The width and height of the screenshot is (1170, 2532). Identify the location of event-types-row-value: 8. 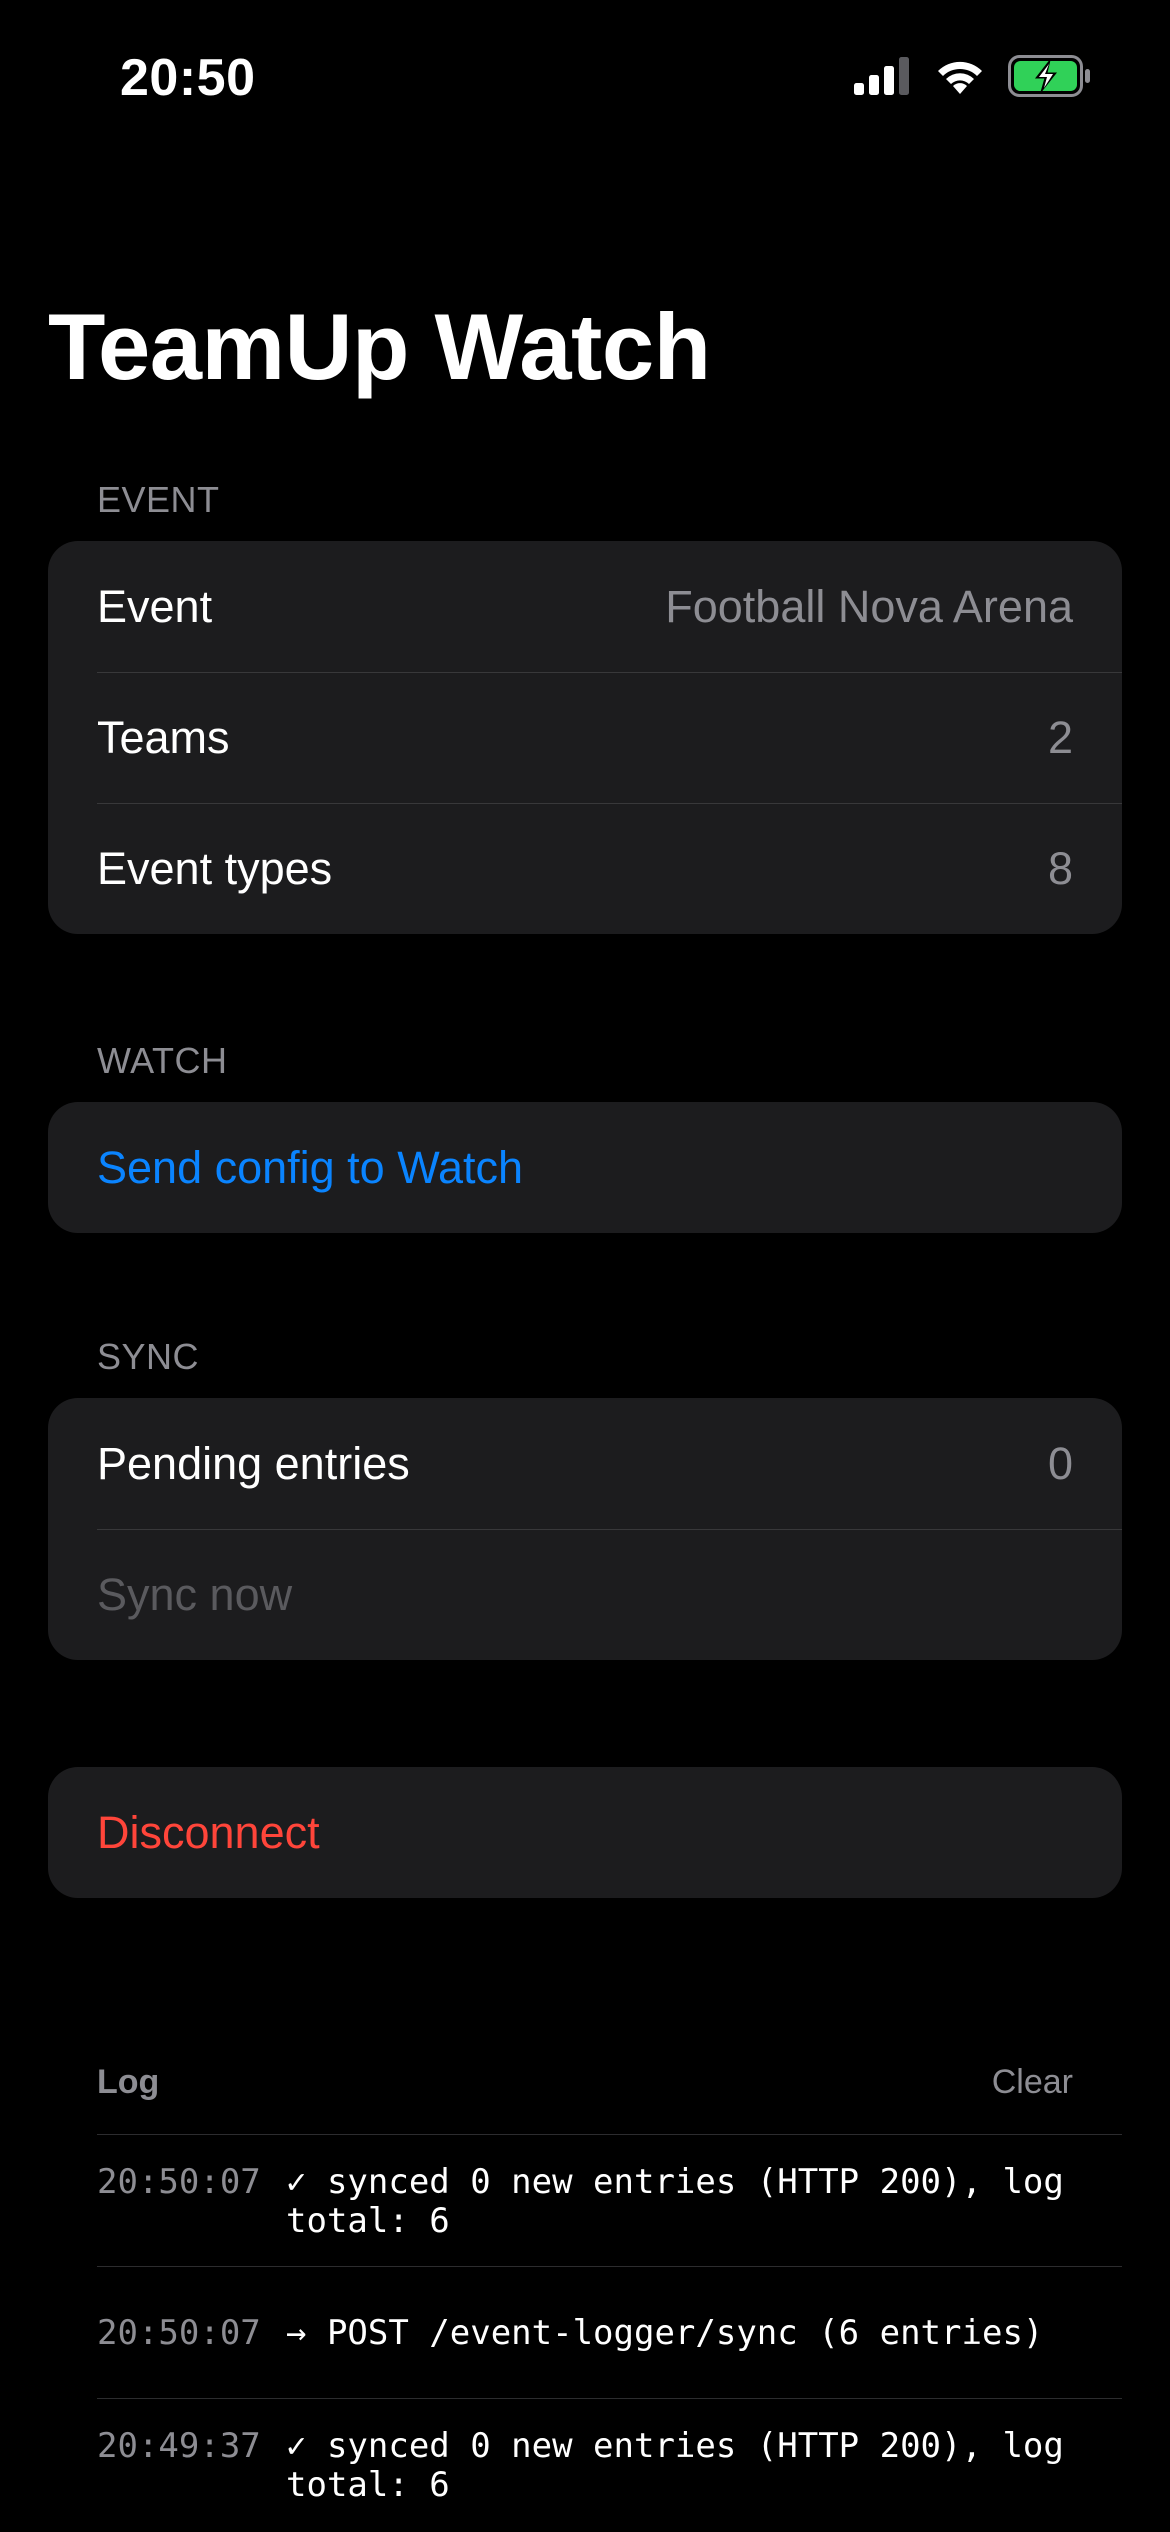
(1060, 868).